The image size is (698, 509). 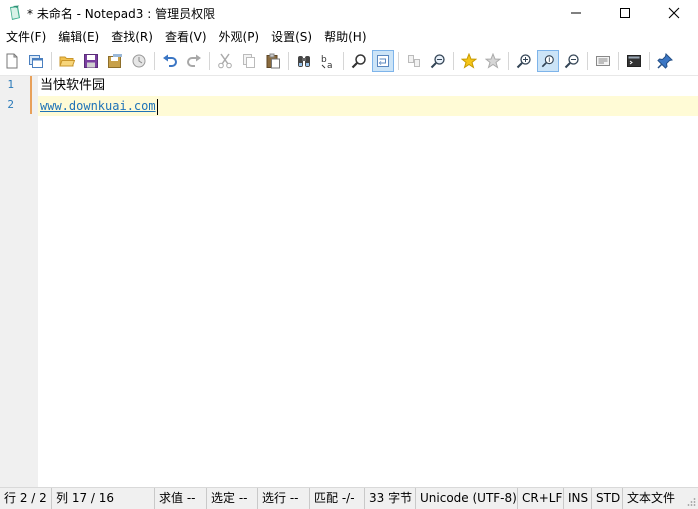 What do you see at coordinates (225, 61) in the screenshot?
I see `cut-button` at bounding box center [225, 61].